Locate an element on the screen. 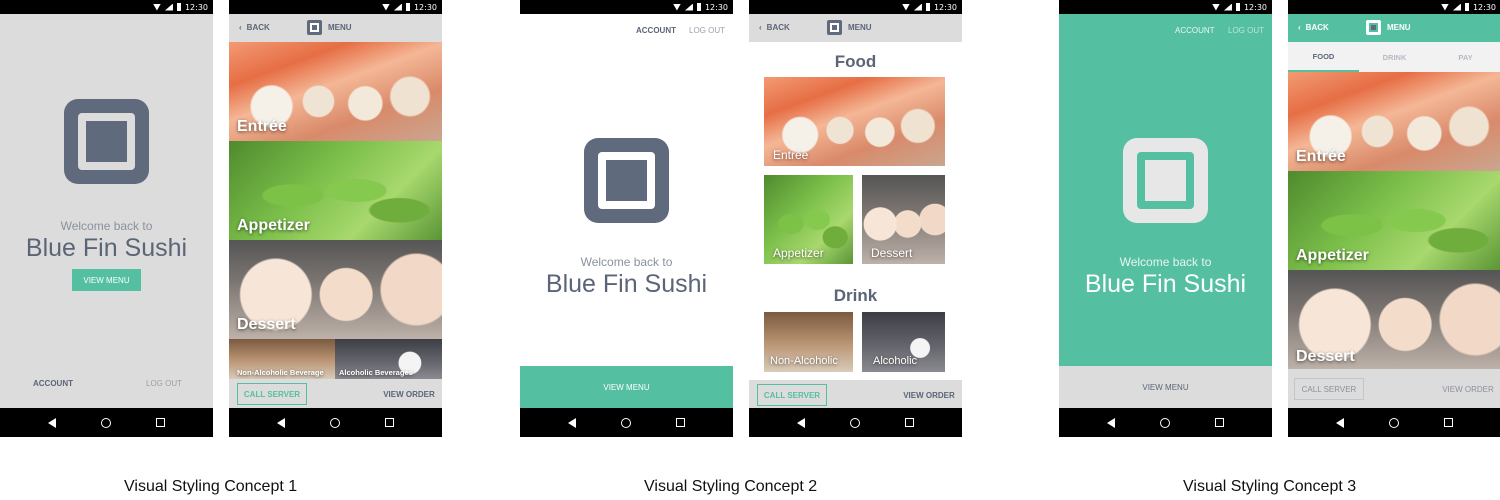 The width and height of the screenshot is (1500, 500). category-tile-non-alcoholic: Non-Alcoholic is located at coordinates (808, 342).